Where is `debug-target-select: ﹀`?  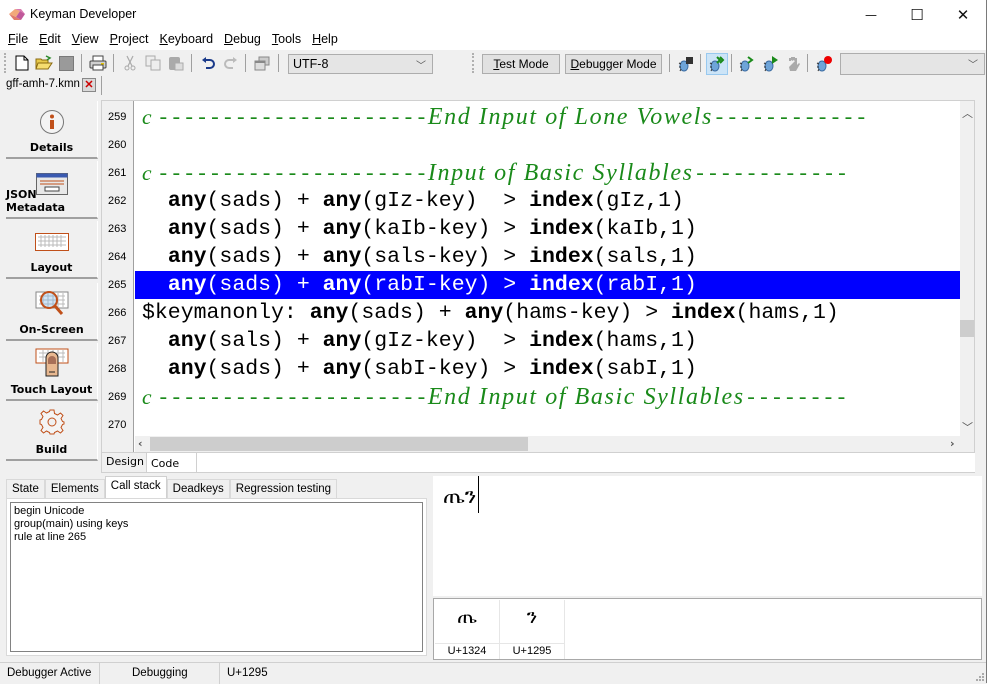 debug-target-select: ﹀ is located at coordinates (912, 64).